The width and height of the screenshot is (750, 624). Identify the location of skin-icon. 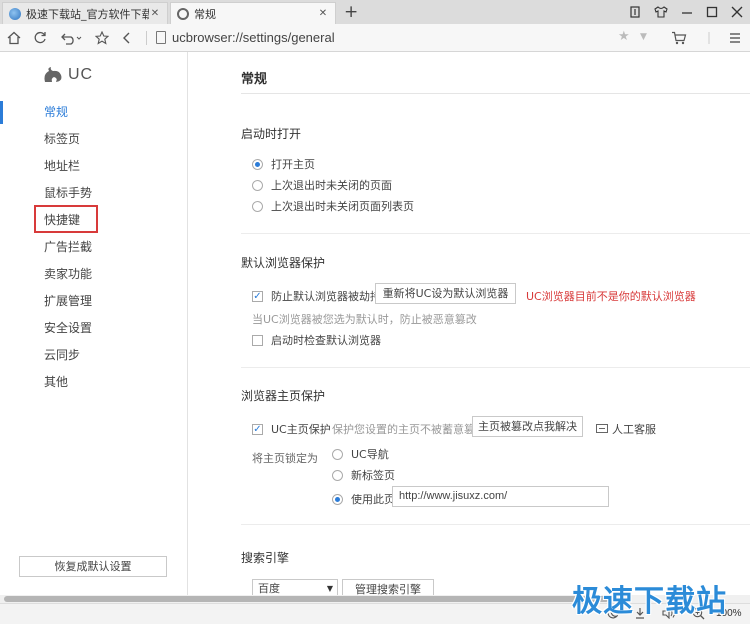
(661, 12).